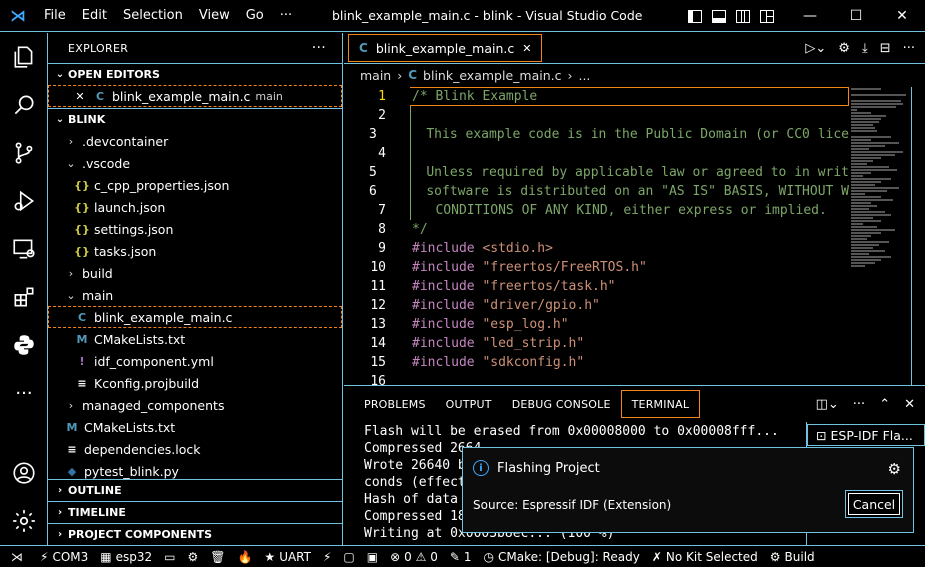 This screenshot has width=925, height=567. Describe the element at coordinates (743, 16) in the screenshot. I see `toggle-secondary-sidebar-icon` at that location.